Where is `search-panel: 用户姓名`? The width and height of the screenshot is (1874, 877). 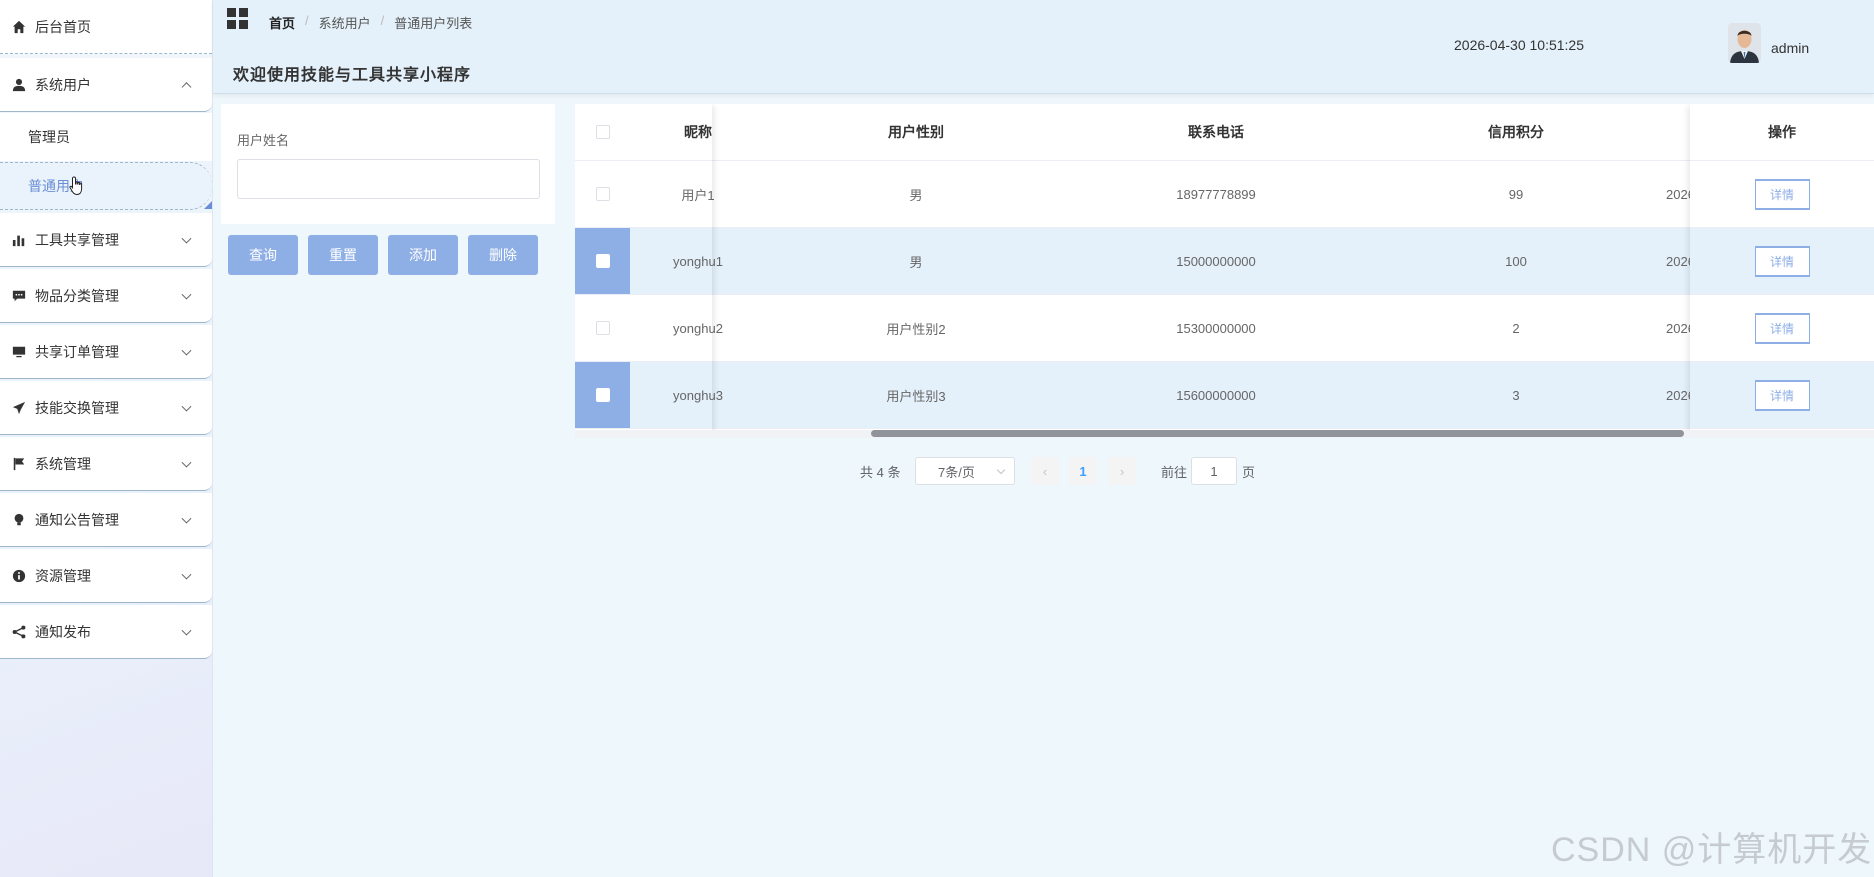
search-panel: 用户姓名 is located at coordinates (388, 164).